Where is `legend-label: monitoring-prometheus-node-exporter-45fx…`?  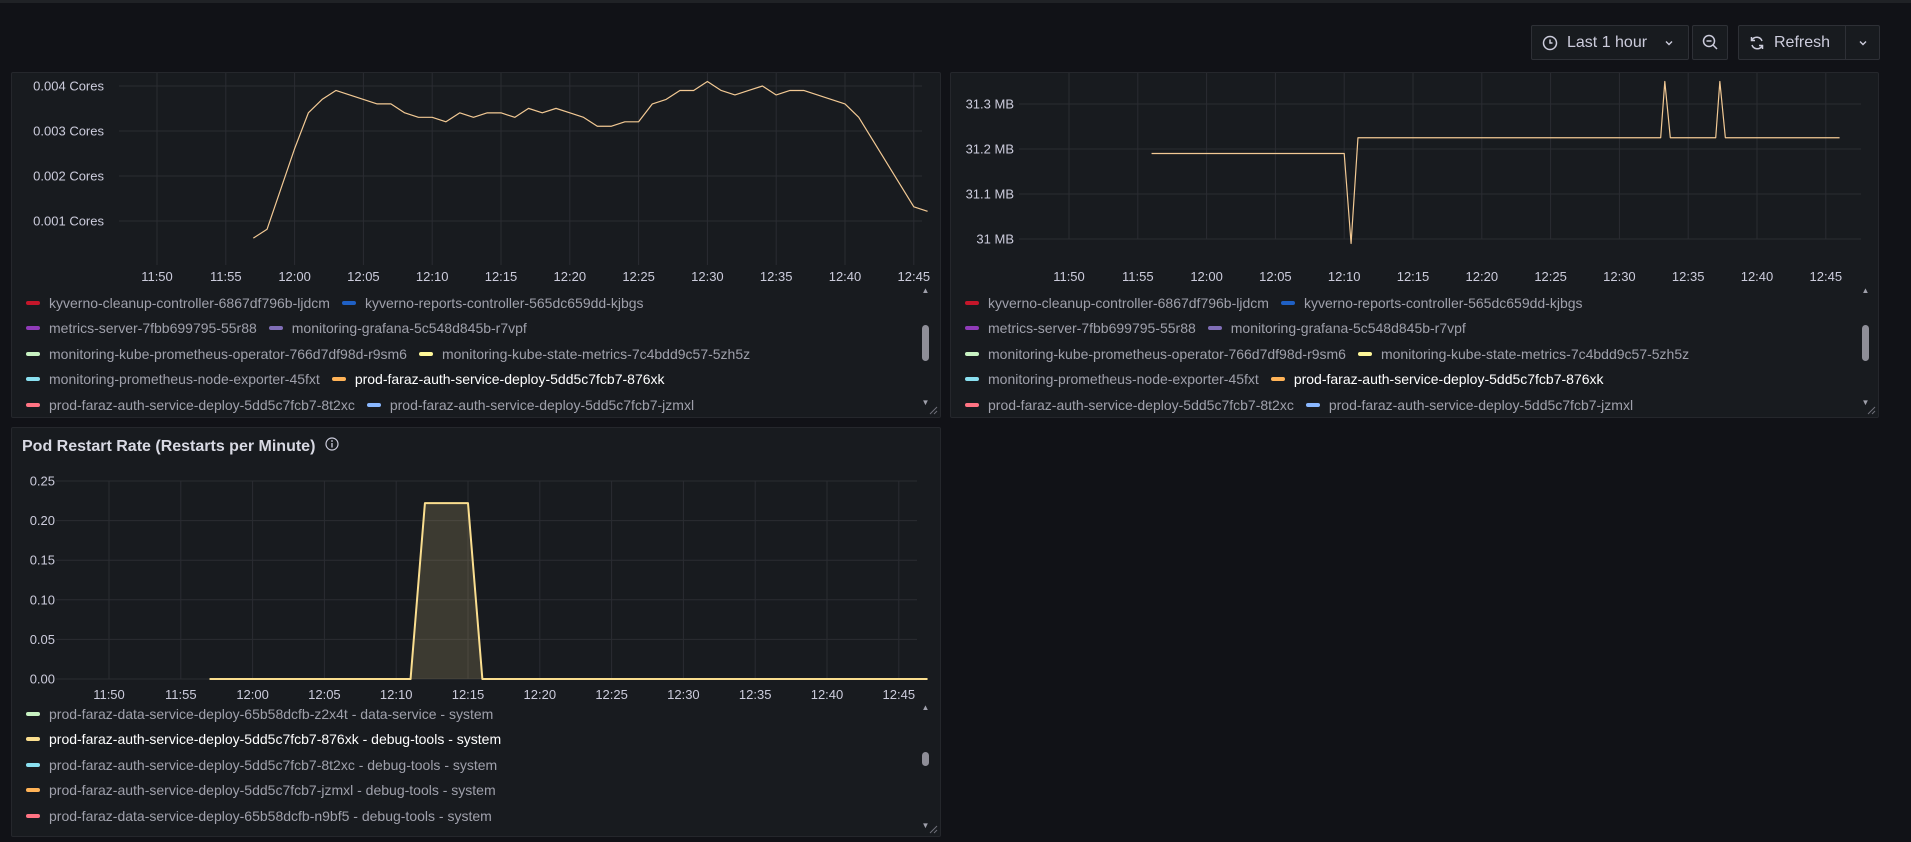 legend-label: monitoring-prometheus-node-exporter-45fx… is located at coordinates (184, 379).